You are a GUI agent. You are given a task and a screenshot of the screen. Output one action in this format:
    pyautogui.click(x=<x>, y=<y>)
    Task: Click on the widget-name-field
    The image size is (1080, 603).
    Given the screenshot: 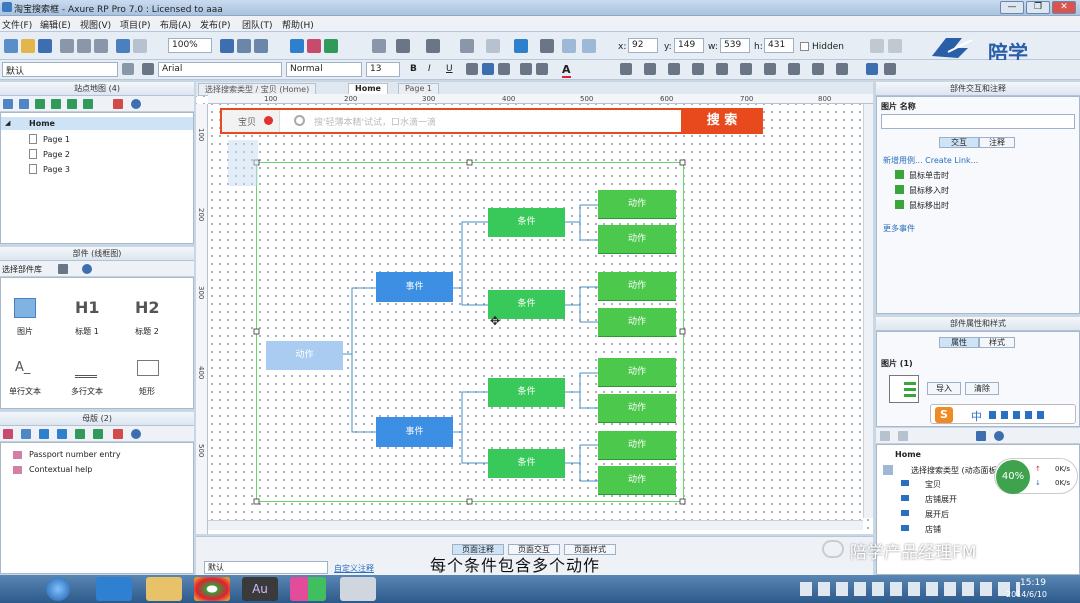 What is the action you would take?
    pyautogui.click(x=978, y=121)
    